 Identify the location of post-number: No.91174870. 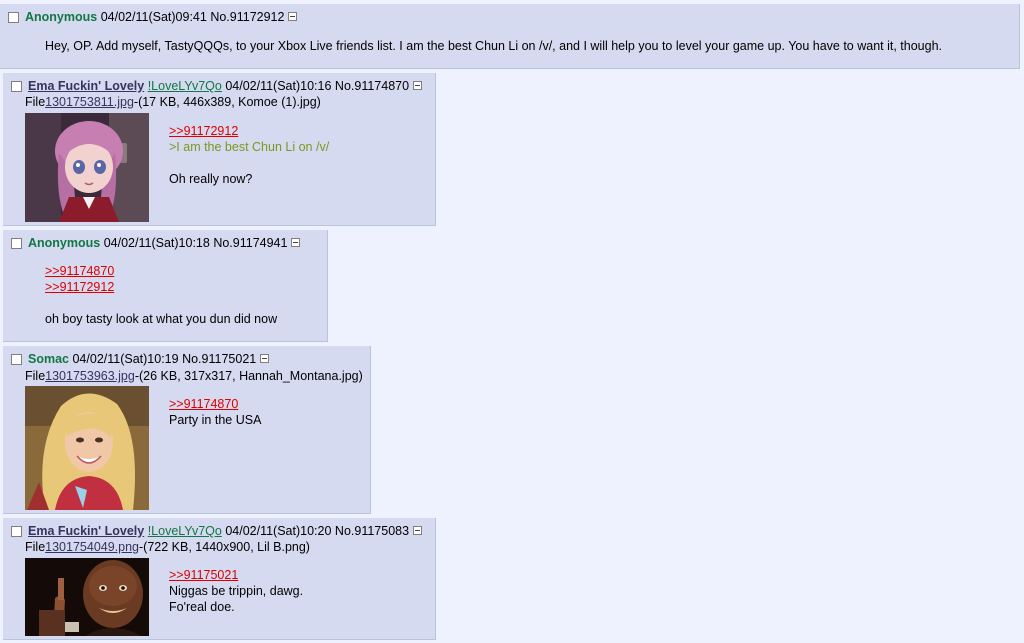
(372, 86).